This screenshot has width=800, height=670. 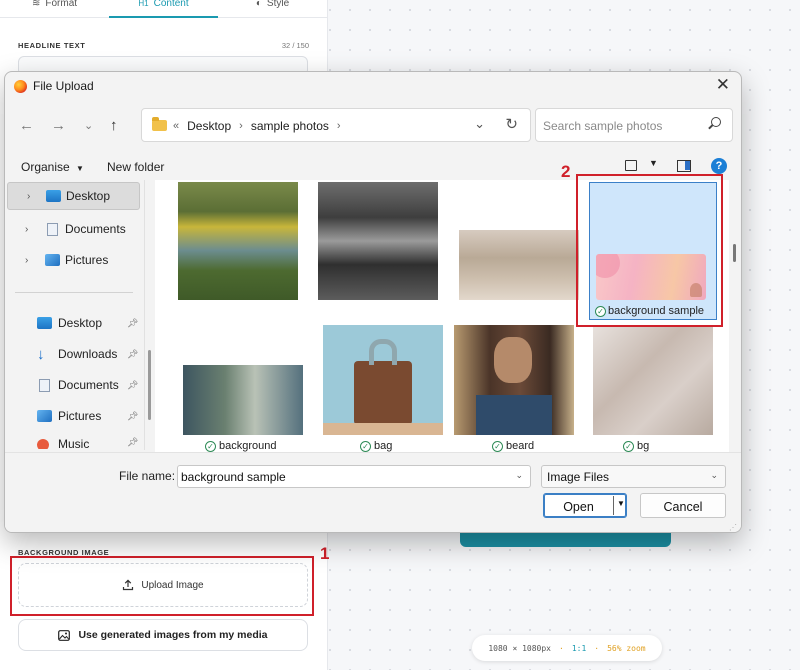 I want to click on tab-style: ◐ Style, so click(x=272, y=6).